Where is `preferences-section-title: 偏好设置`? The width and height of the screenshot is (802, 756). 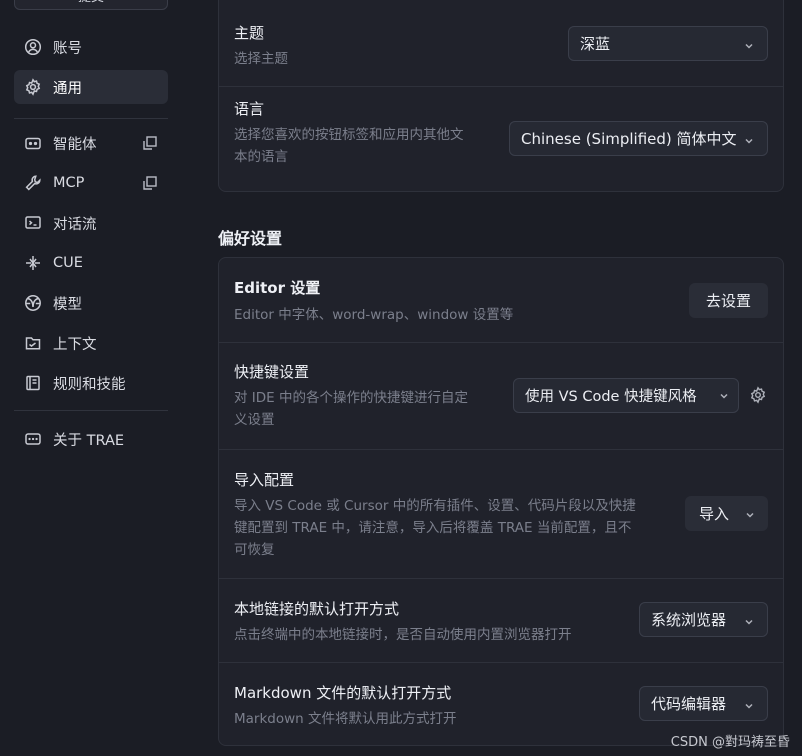 preferences-section-title: 偏好设置 is located at coordinates (250, 238).